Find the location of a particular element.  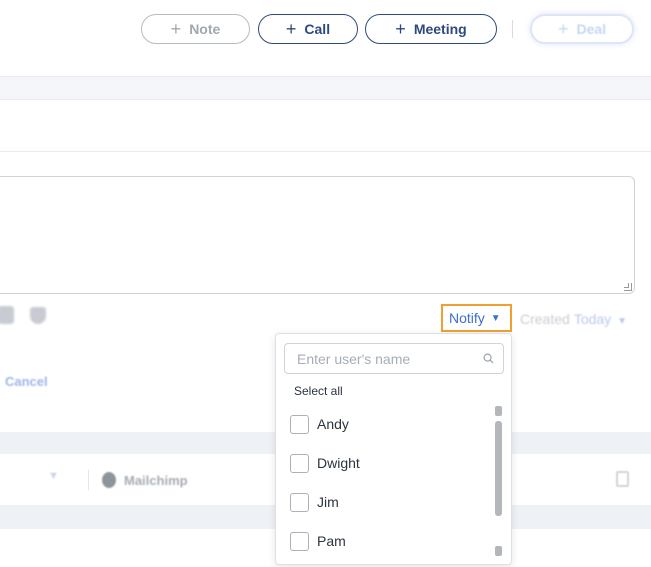

user-option-label: Pam is located at coordinates (331, 541).